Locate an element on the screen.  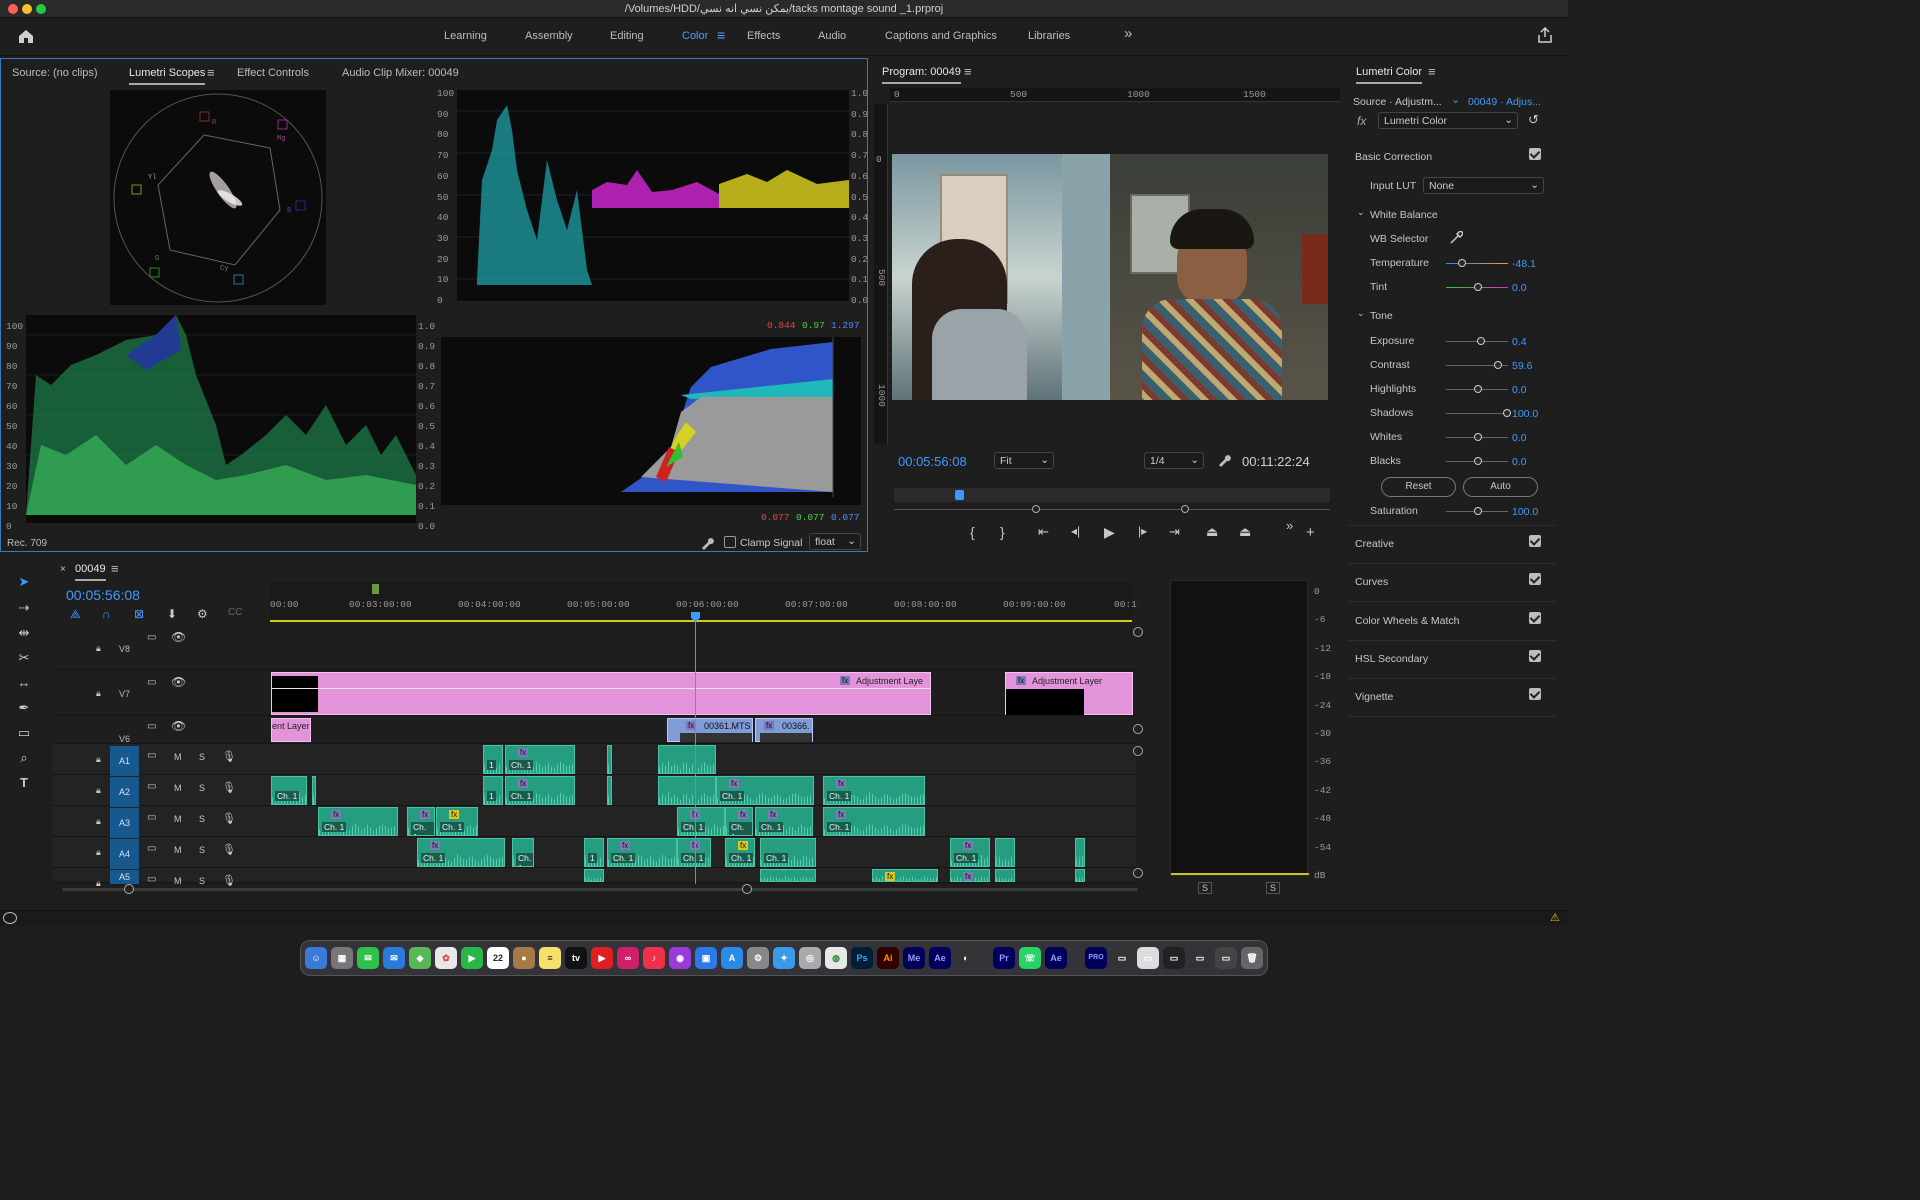
reset-button: Reset is located at coordinates (1418, 487).